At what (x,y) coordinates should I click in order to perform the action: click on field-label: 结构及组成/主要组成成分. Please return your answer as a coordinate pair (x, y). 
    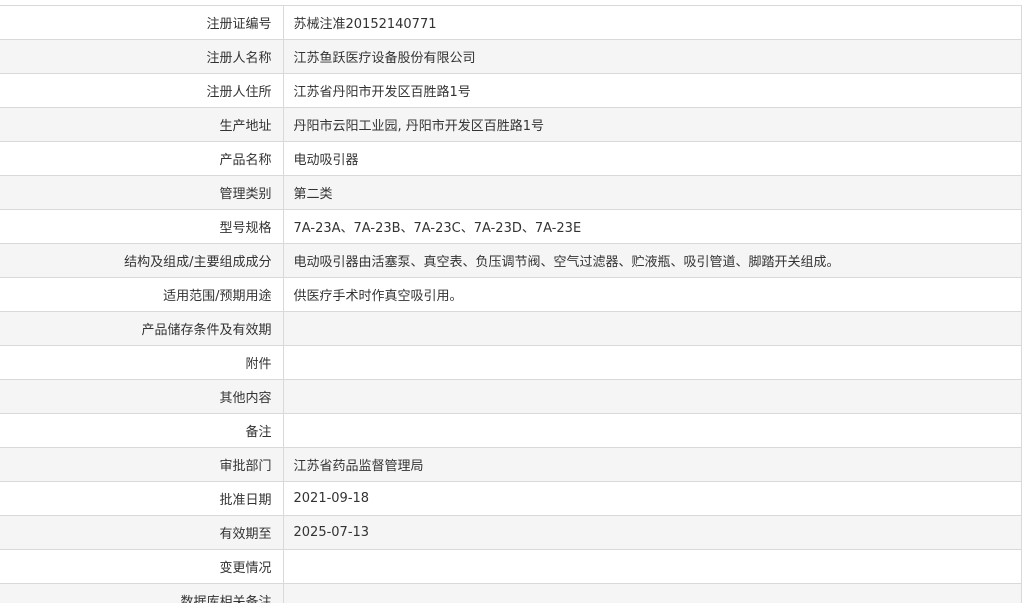
    Looking at the image, I should click on (142, 260).